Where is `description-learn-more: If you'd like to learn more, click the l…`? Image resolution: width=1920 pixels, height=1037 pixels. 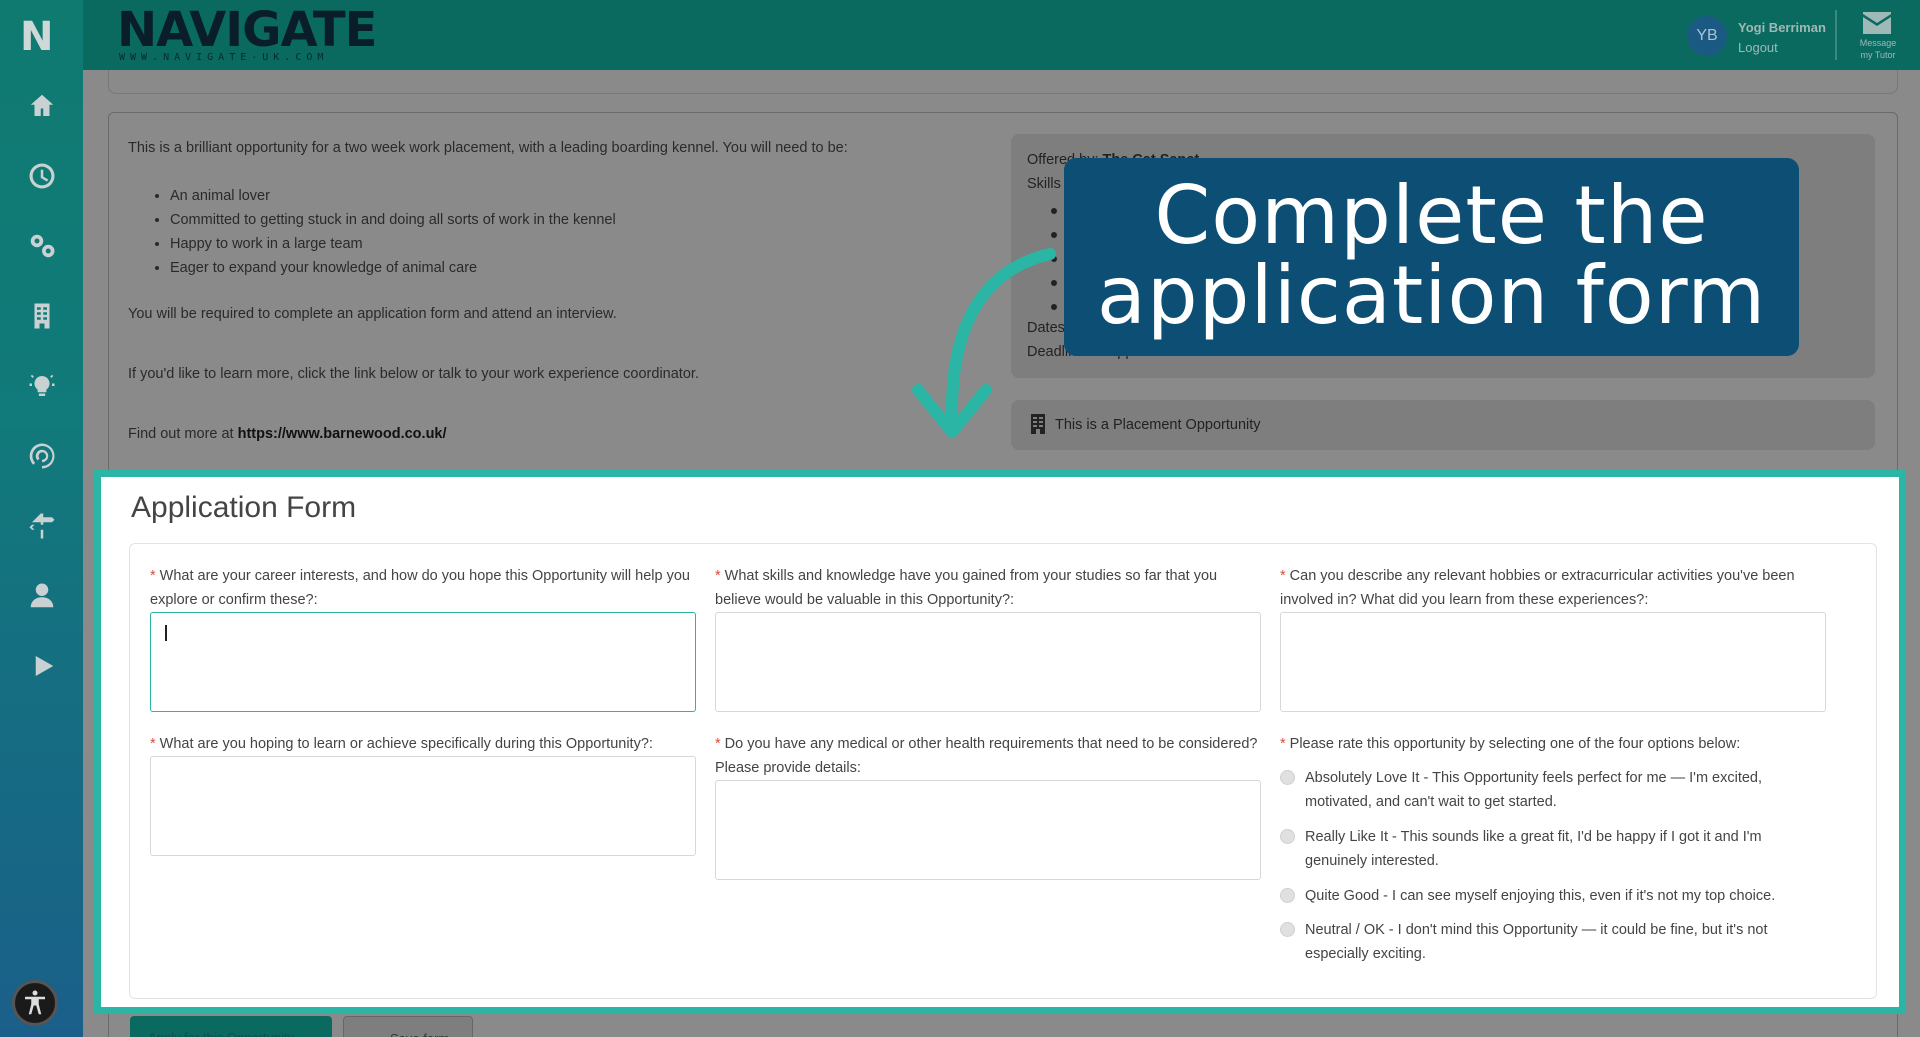 description-learn-more: If you'd like to learn more, click the l… is located at coordinates (413, 374).